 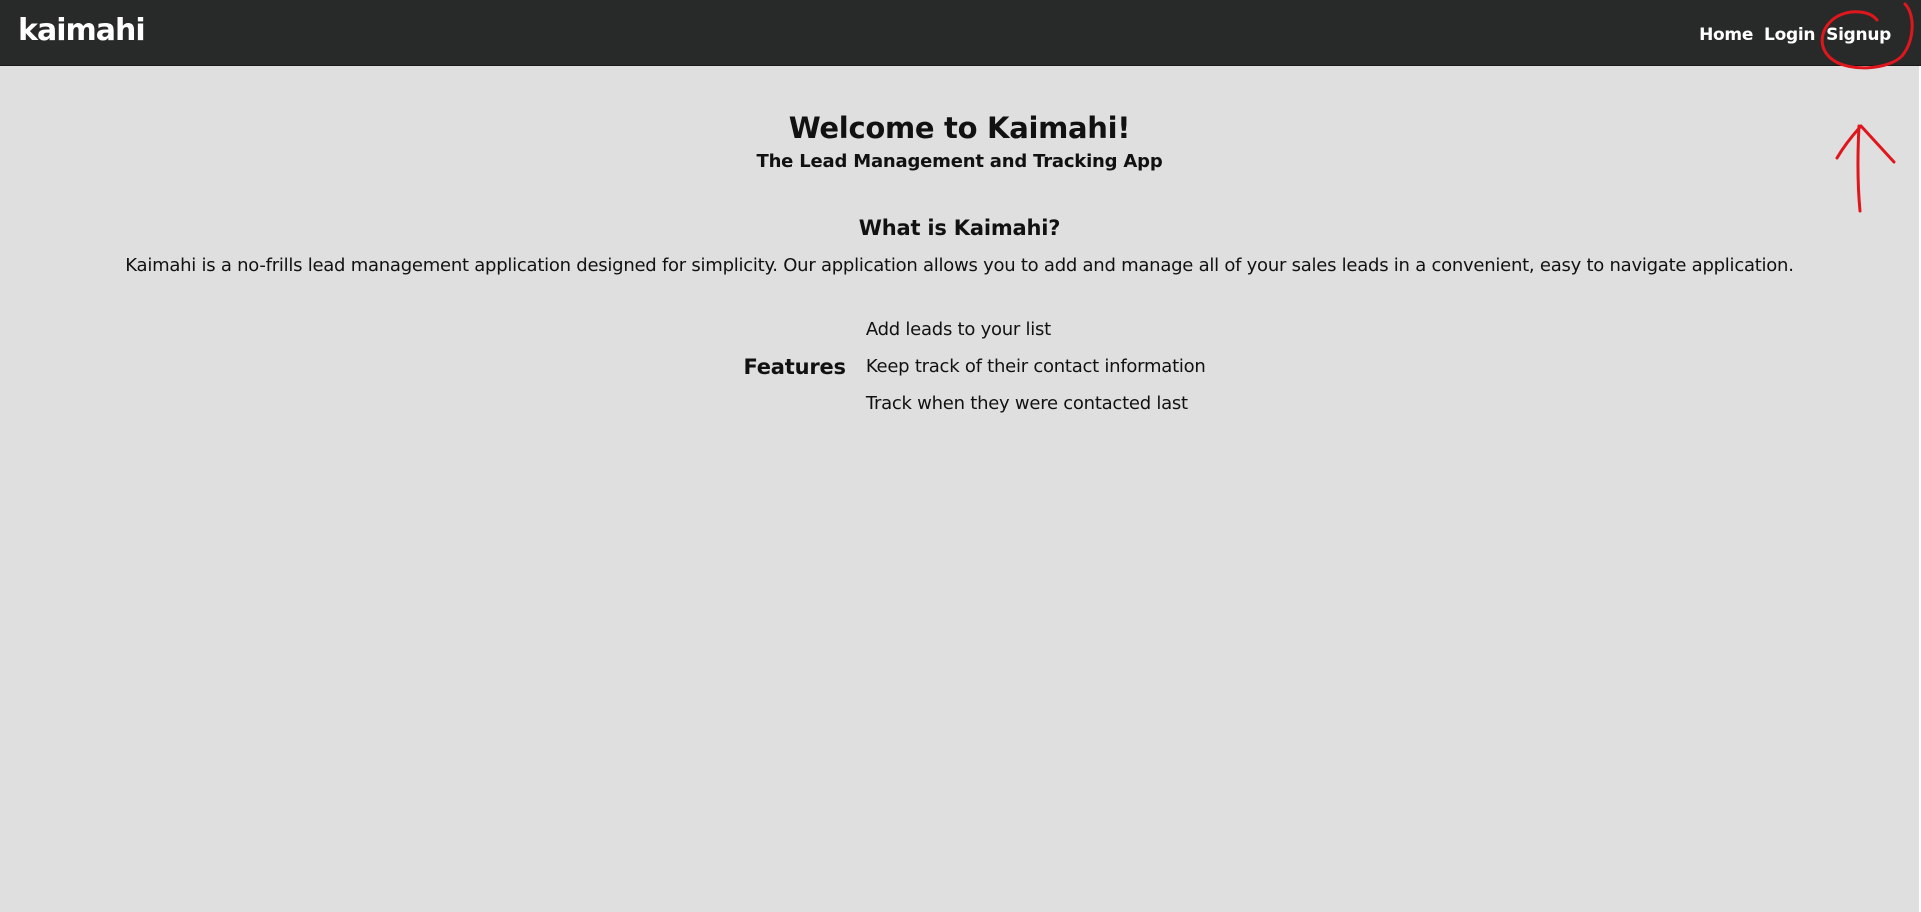 What do you see at coordinates (959, 128) in the screenshot?
I see `page-title: Welcome to Kaimahi!` at bounding box center [959, 128].